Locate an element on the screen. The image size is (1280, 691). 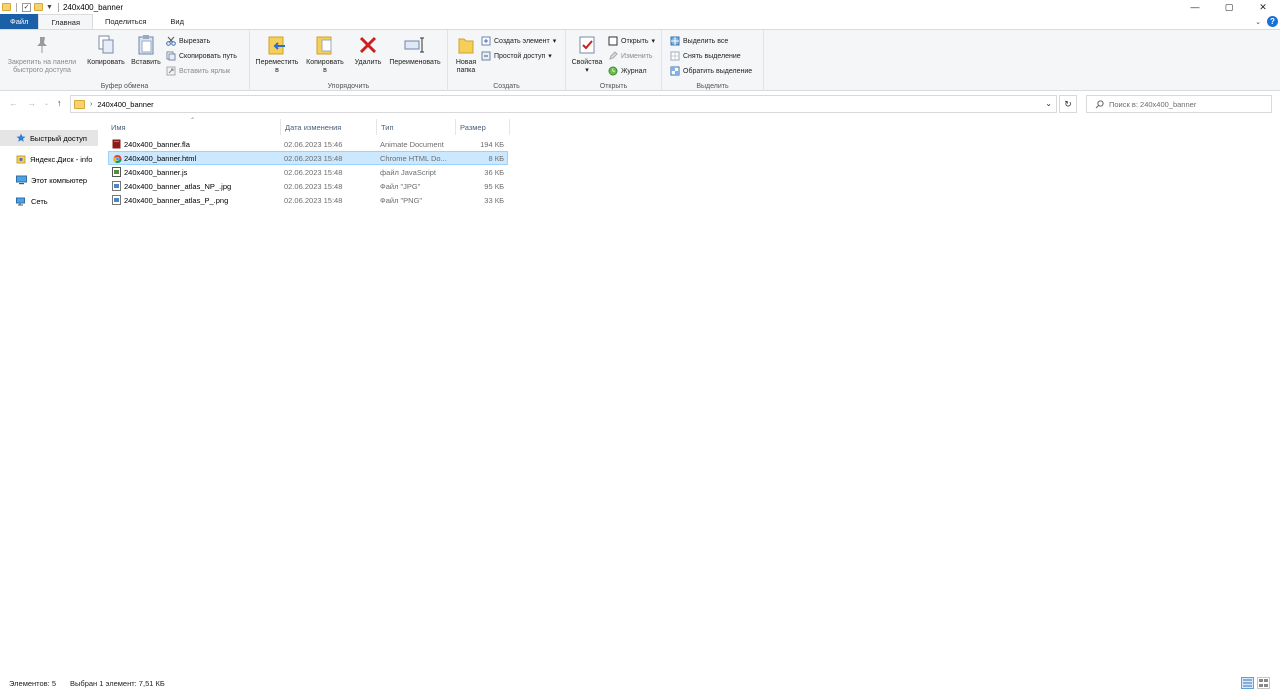
details-view-button is located at coordinates (1247, 683).